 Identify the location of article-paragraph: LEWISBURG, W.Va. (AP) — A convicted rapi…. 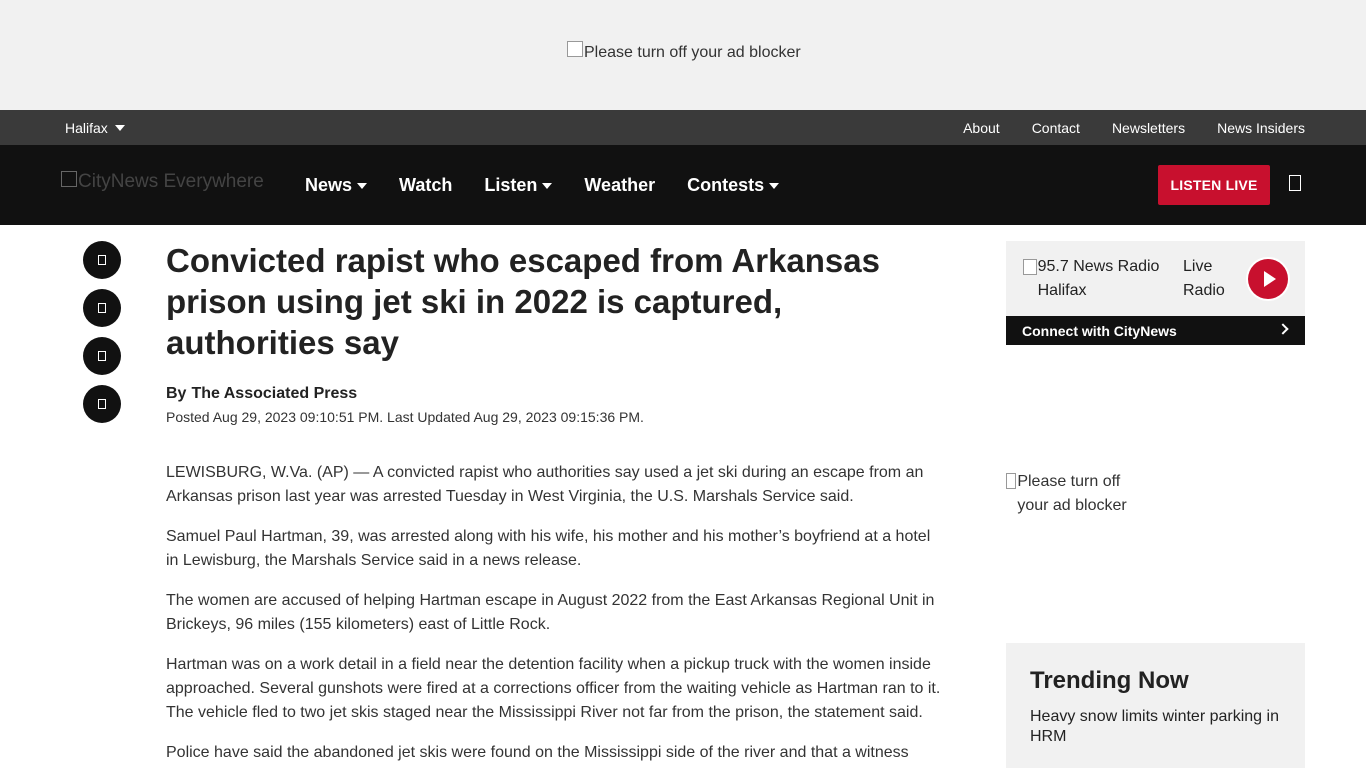
(545, 484).